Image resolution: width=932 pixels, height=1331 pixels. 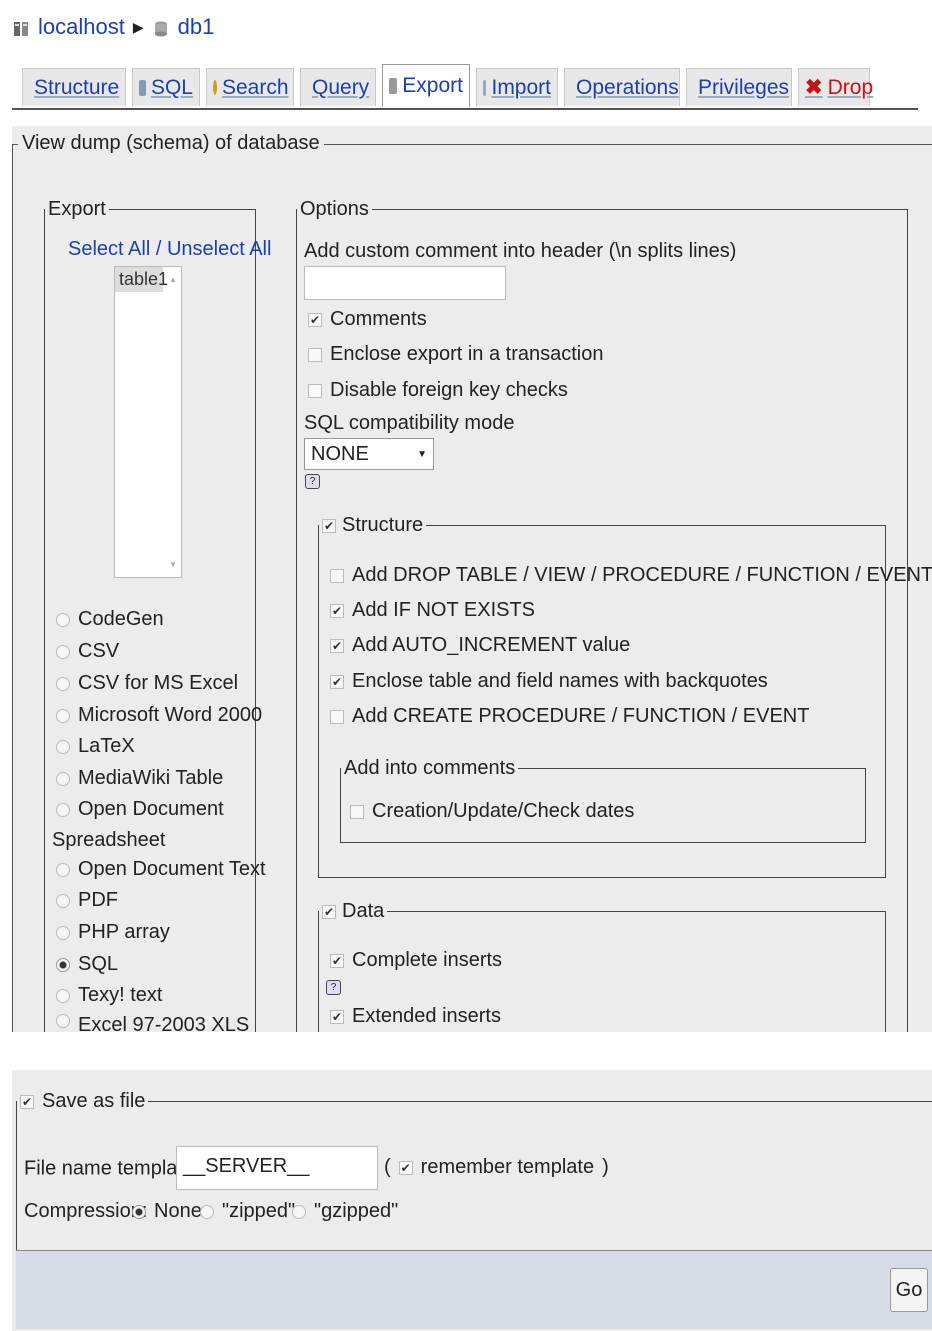 What do you see at coordinates (120, 995) in the screenshot?
I see `format-label: Texy! text` at bounding box center [120, 995].